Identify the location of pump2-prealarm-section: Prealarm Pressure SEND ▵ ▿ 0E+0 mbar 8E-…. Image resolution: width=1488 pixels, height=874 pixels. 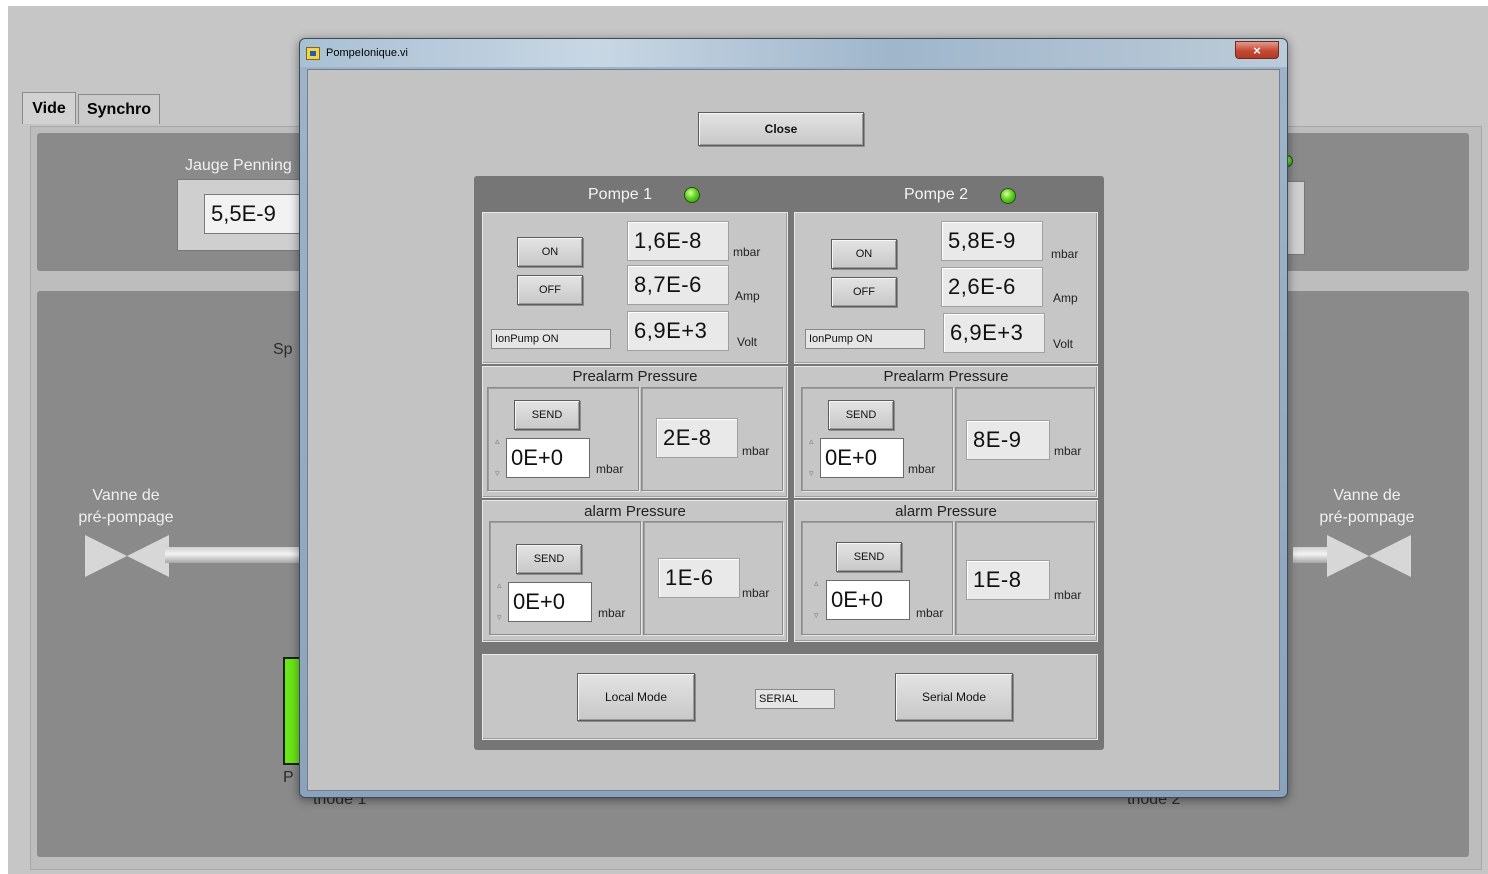
(946, 432).